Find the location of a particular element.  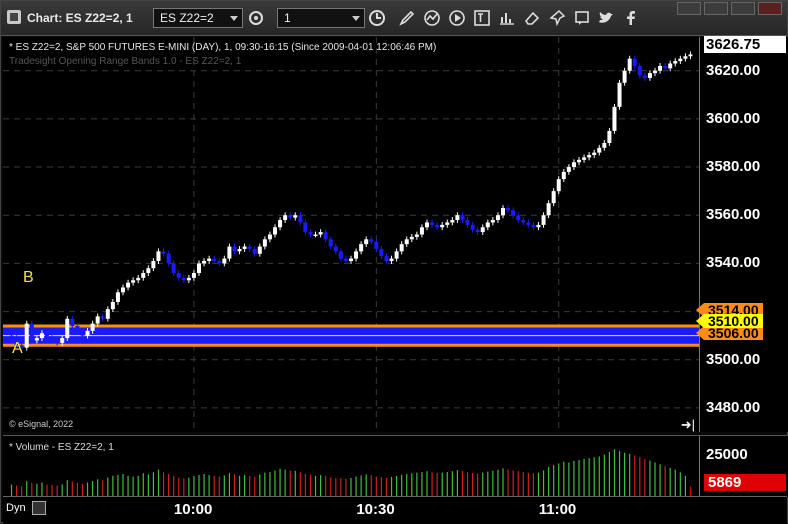

dyn-settings-icon is located at coordinates (39, 508).